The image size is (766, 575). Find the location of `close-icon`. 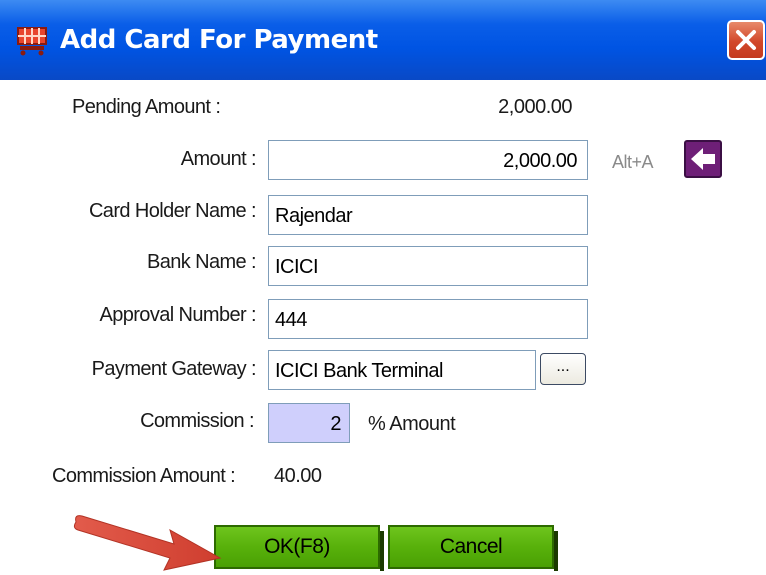

close-icon is located at coordinates (746, 40).